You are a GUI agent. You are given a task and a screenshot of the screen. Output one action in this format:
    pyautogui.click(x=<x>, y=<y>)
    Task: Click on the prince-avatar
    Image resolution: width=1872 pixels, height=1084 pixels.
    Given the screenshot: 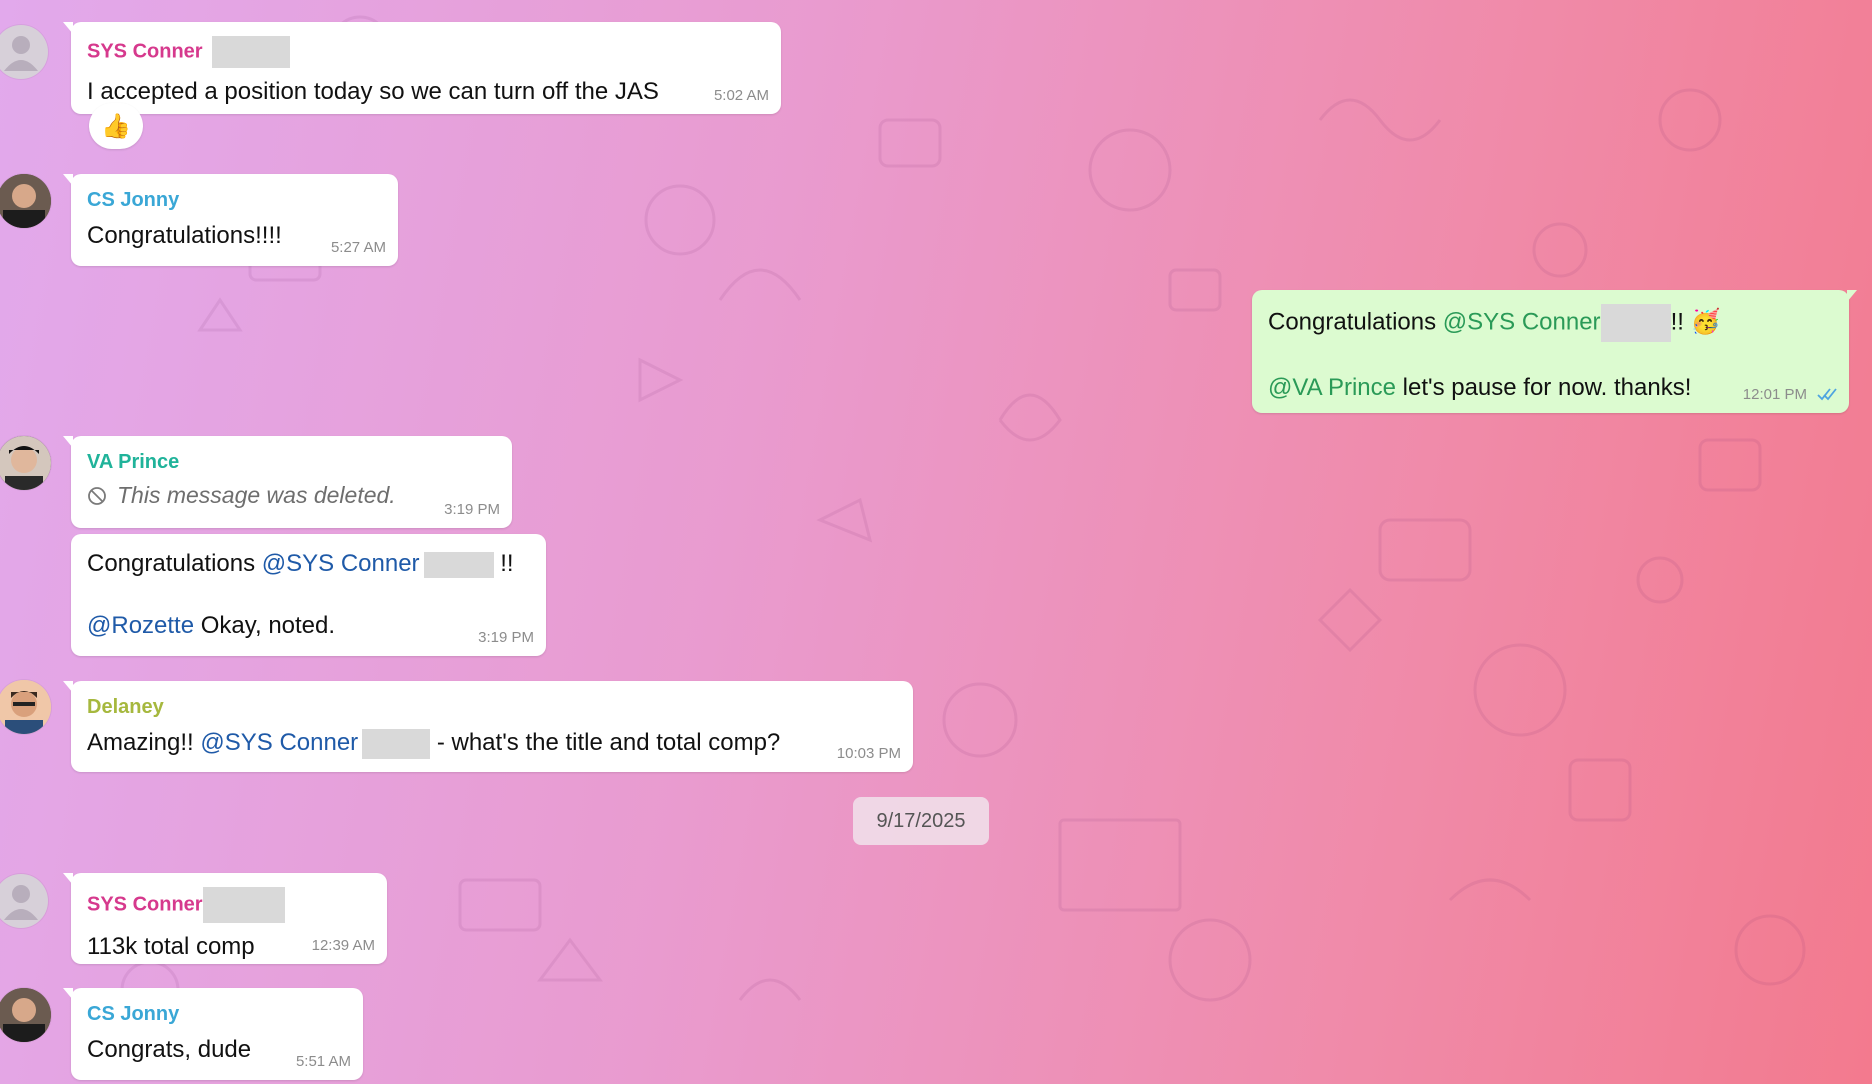 What is the action you would take?
    pyautogui.click(x=25, y=463)
    